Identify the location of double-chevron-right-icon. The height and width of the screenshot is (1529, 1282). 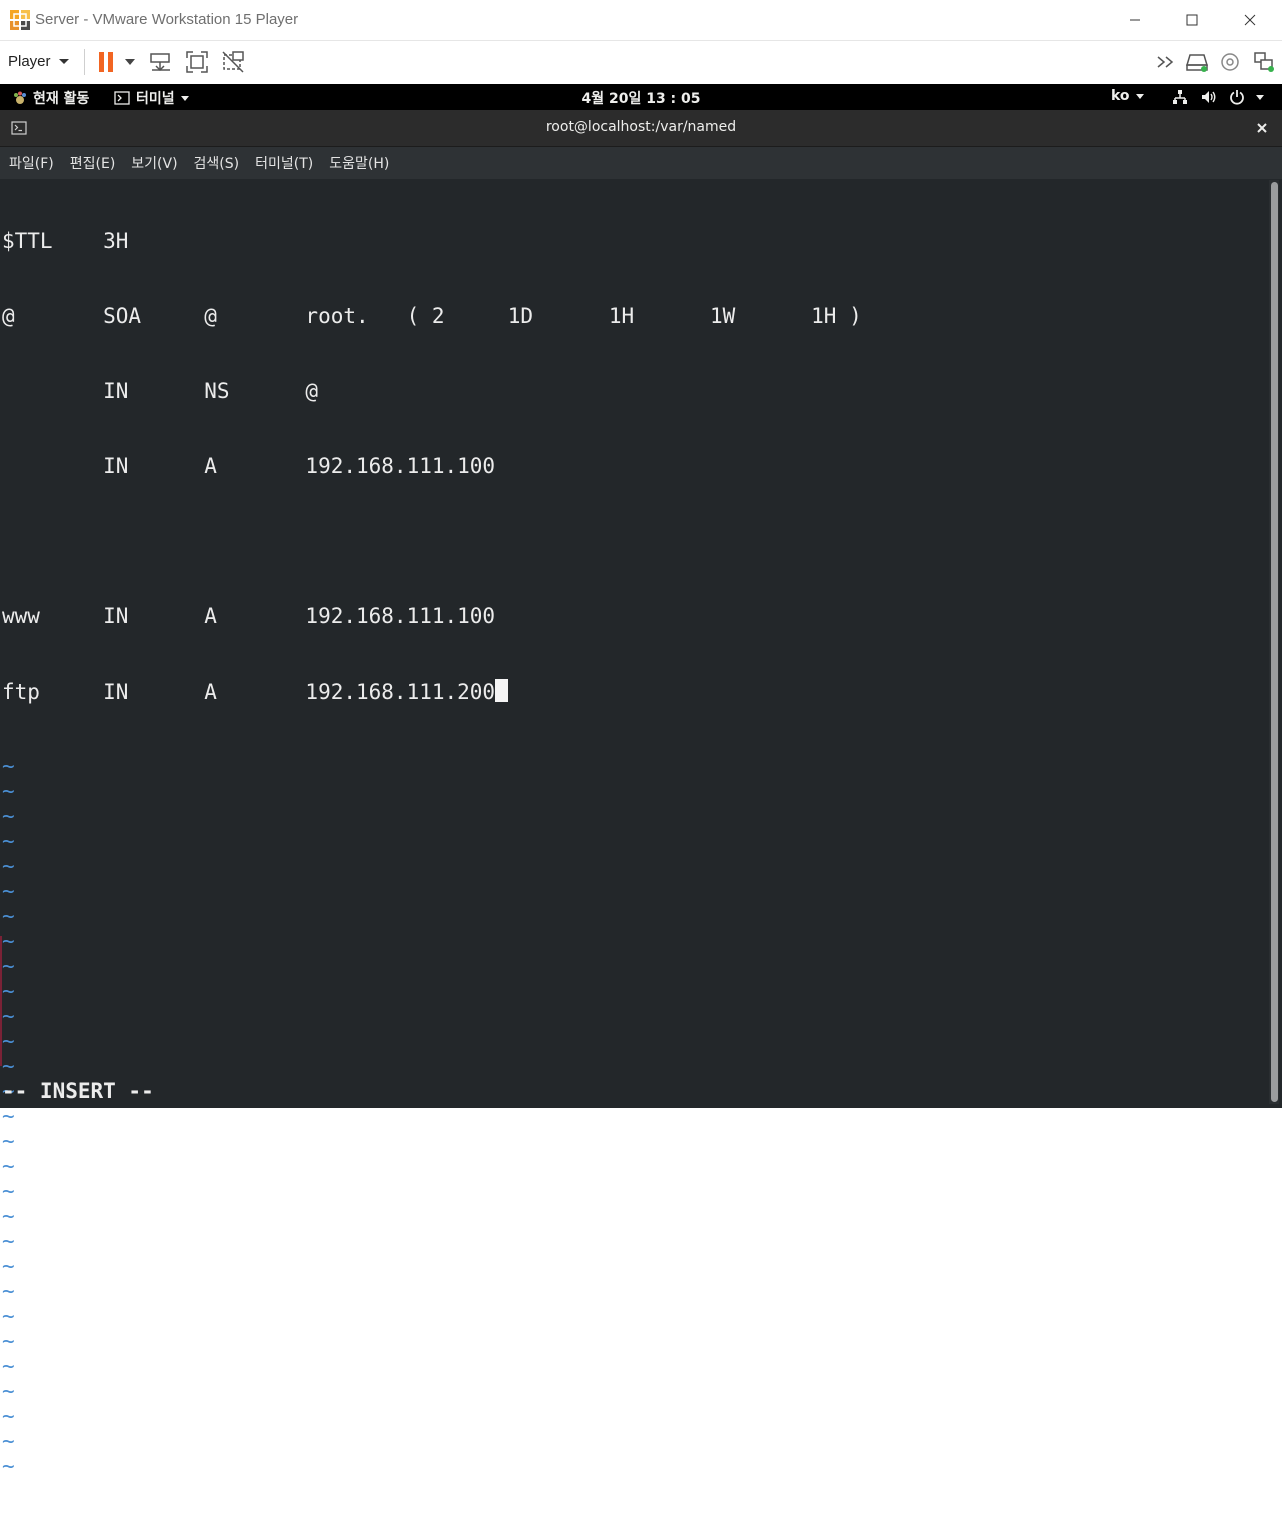
(1165, 62).